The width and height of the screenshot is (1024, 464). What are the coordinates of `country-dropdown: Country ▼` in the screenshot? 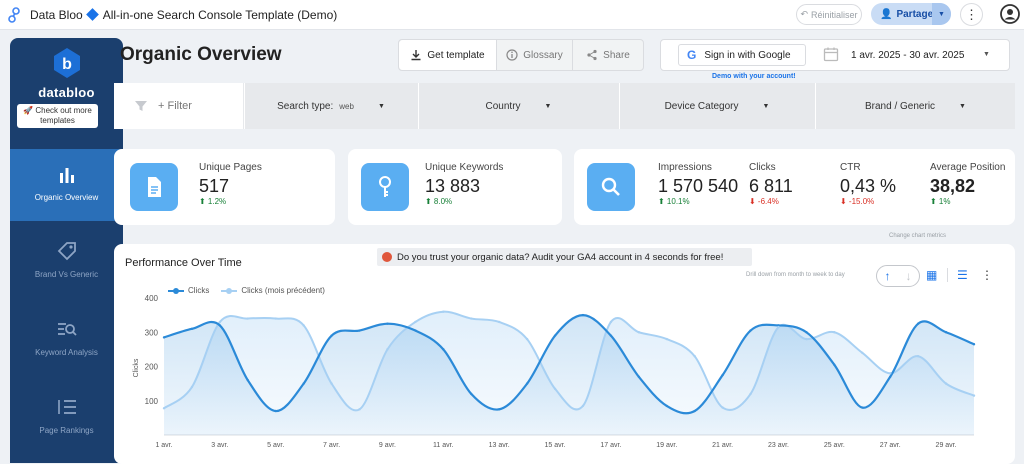 It's located at (518, 106).